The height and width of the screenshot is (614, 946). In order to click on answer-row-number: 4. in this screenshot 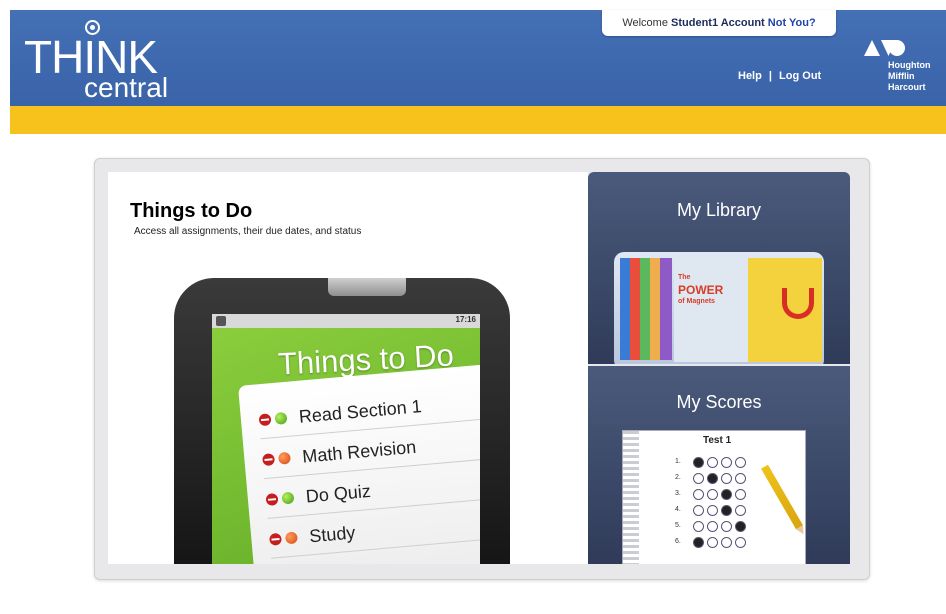, I will do `click(678, 509)`.